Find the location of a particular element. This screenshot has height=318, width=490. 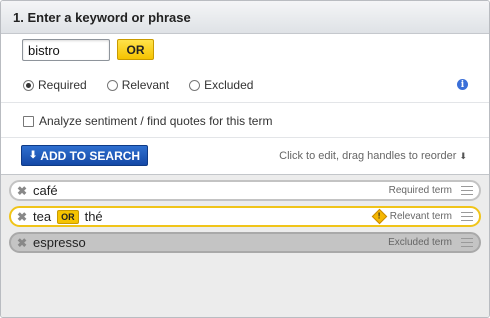

reorder-hint-text: Click to edit, drag handles to reorder is located at coordinates (368, 156).